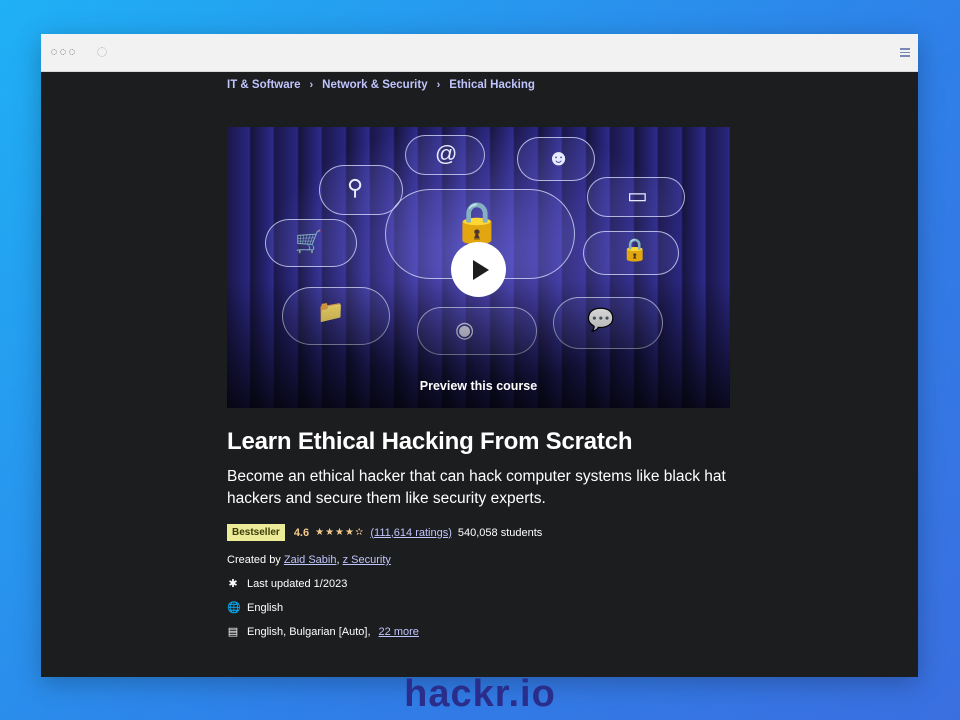 This screenshot has width=960, height=720. What do you see at coordinates (234, 608) in the screenshot?
I see `globe-icon: 🌐` at bounding box center [234, 608].